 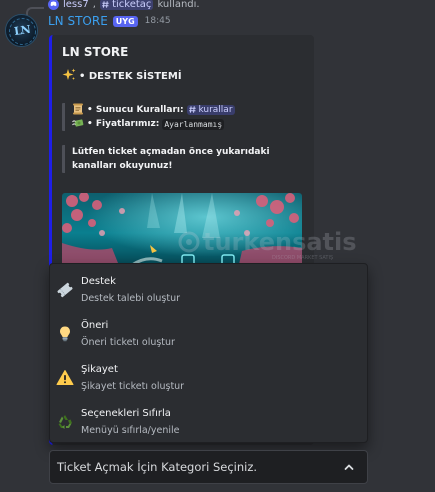 I want to click on embed-title: LN STORE, so click(x=95, y=52).